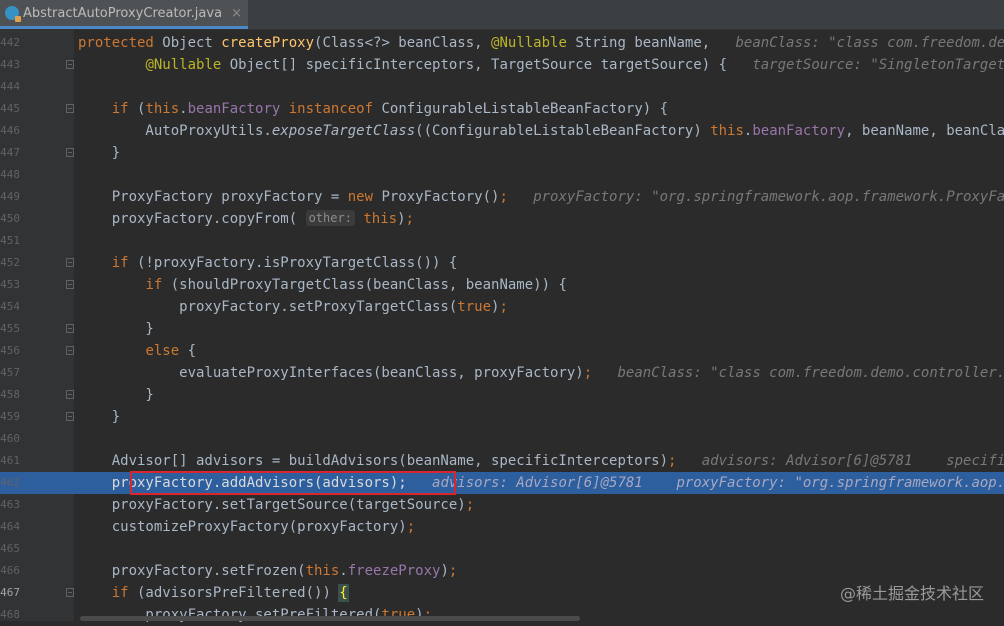 Image resolution: width=1004 pixels, height=626 pixels. Describe the element at coordinates (236, 13) in the screenshot. I see `close-icon: ×` at that location.